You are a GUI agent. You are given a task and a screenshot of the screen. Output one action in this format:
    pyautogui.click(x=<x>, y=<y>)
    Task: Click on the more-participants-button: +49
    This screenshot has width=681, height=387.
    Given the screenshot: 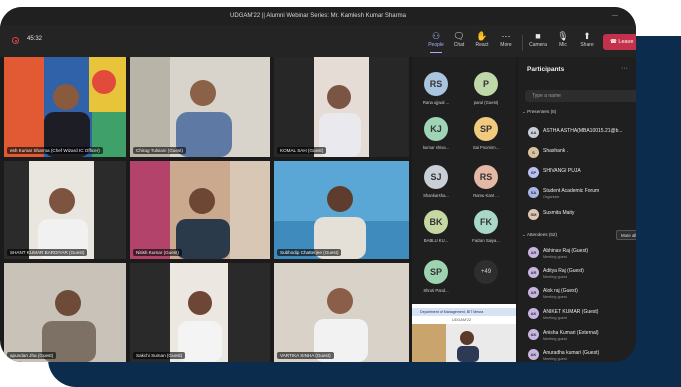 What is the action you would take?
    pyautogui.click(x=486, y=272)
    